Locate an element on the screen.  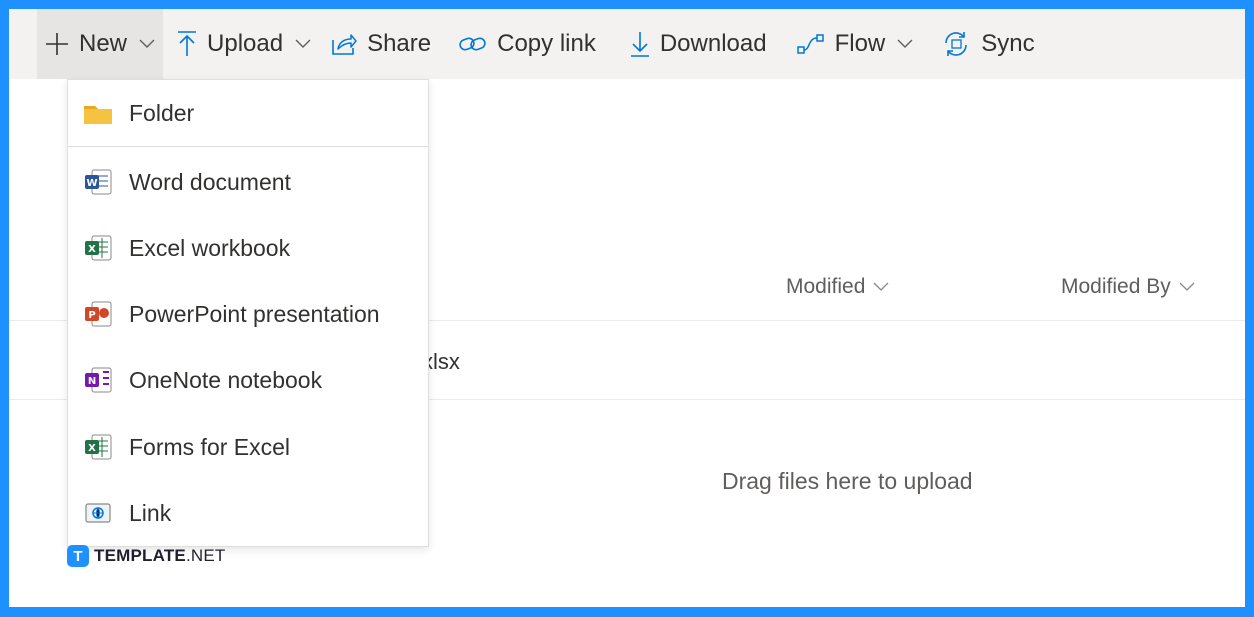
plus-icon is located at coordinates (57, 44).